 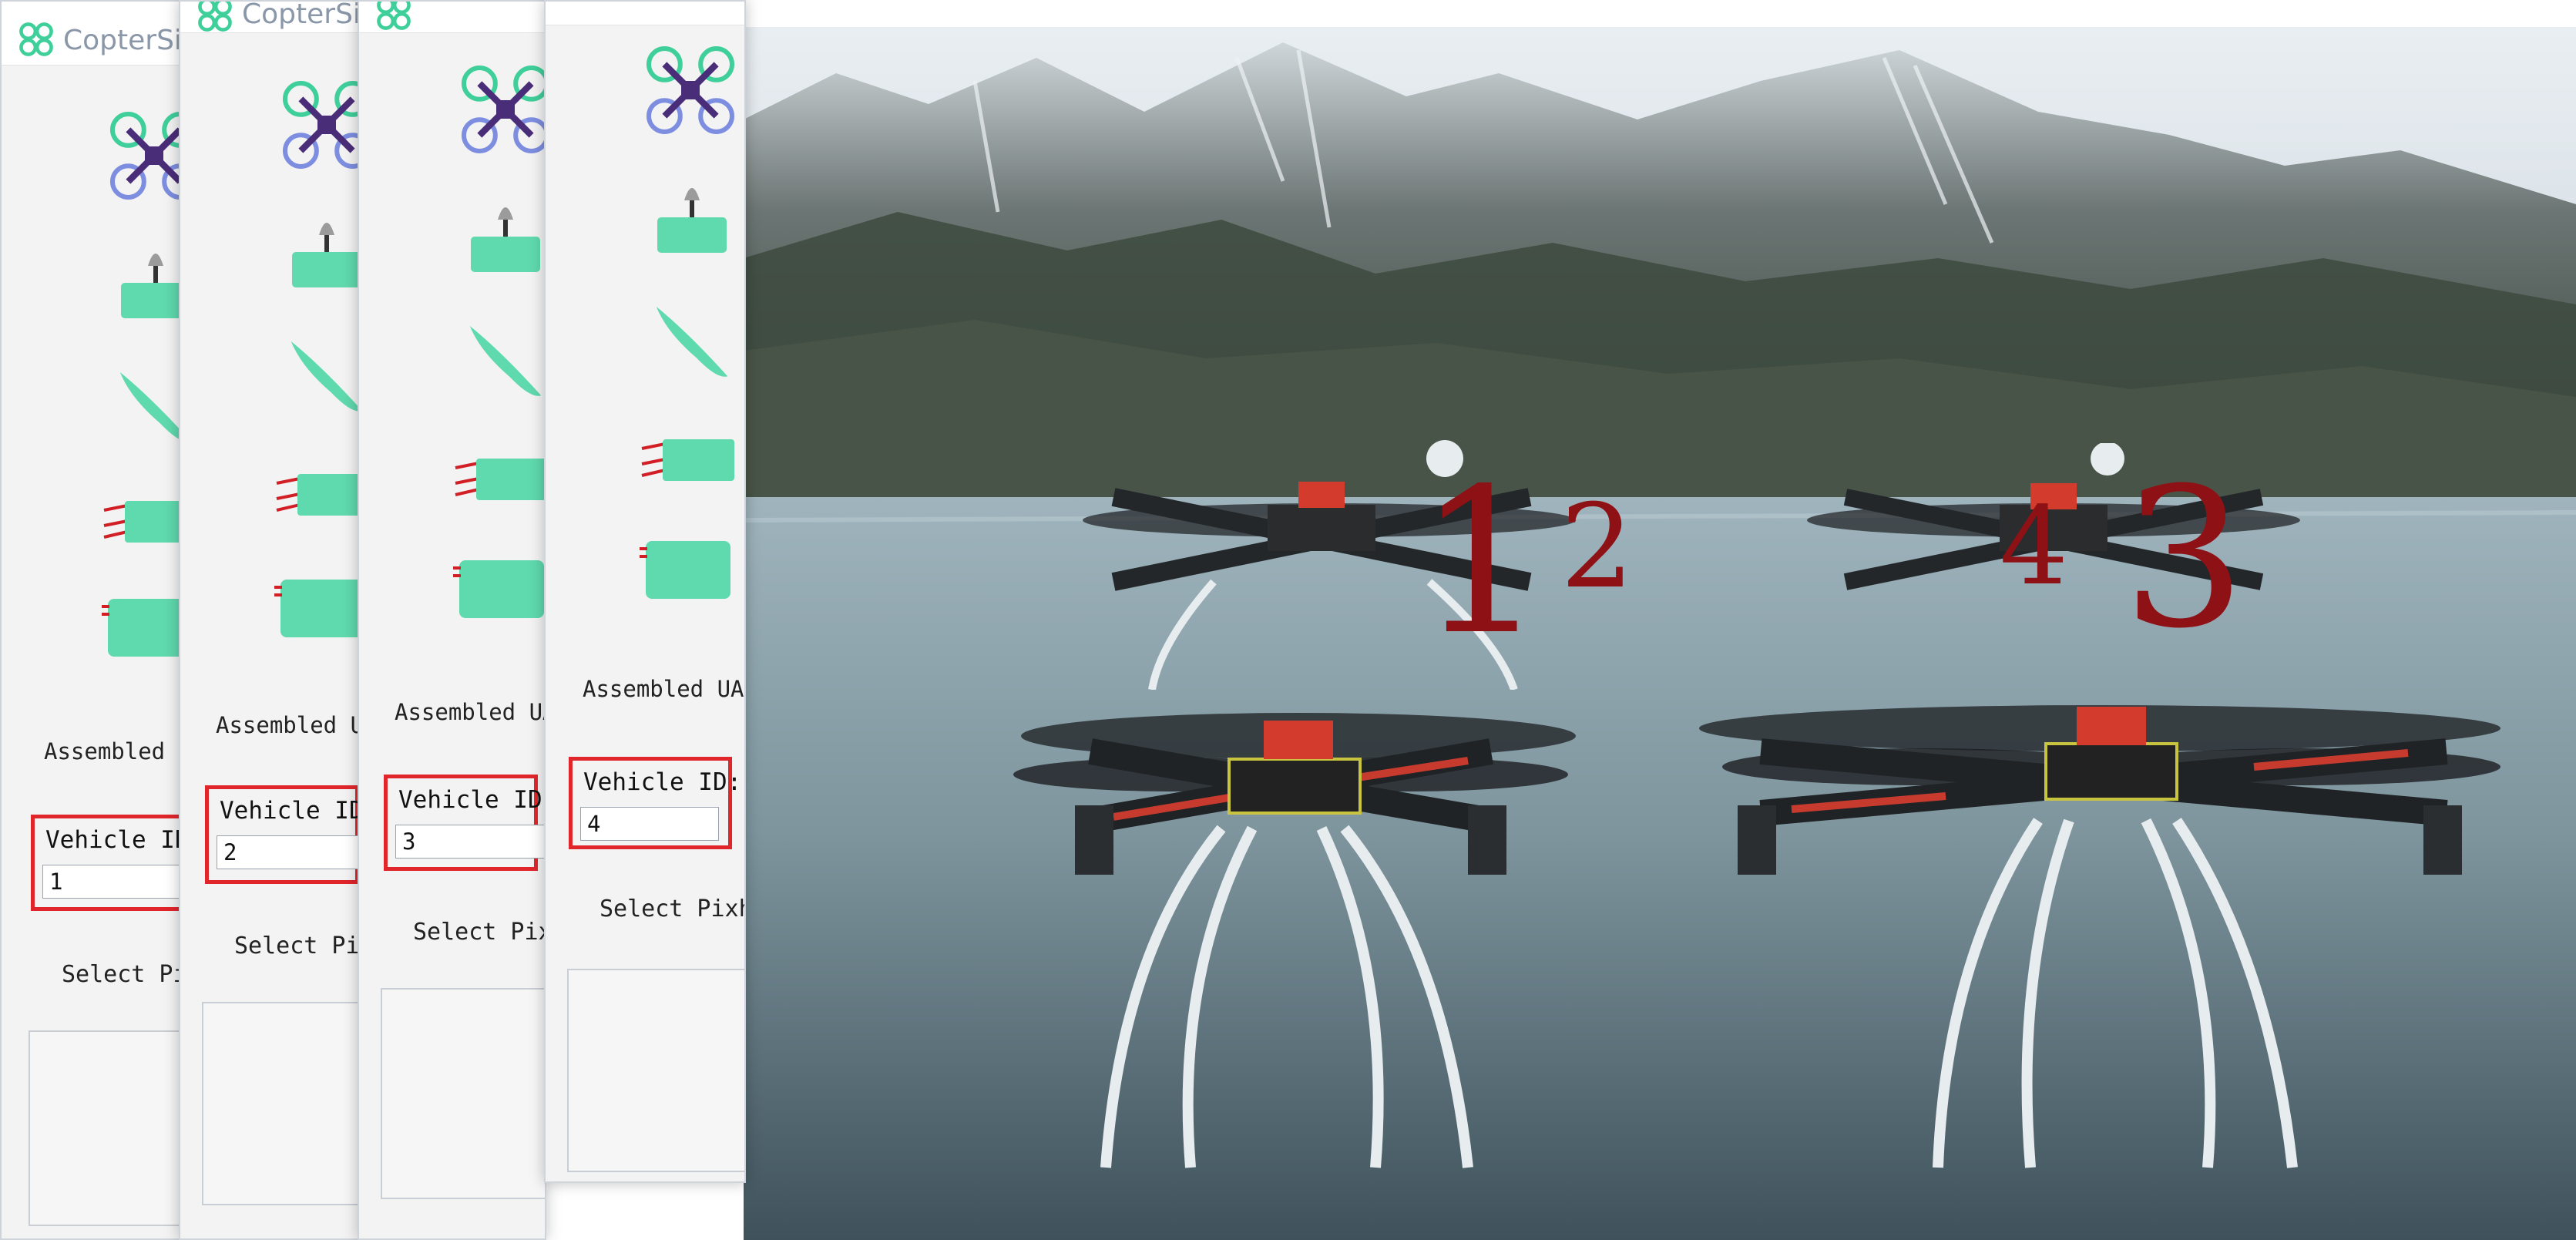 What do you see at coordinates (2184, 558) in the screenshot?
I see `drone-label-3: 3` at bounding box center [2184, 558].